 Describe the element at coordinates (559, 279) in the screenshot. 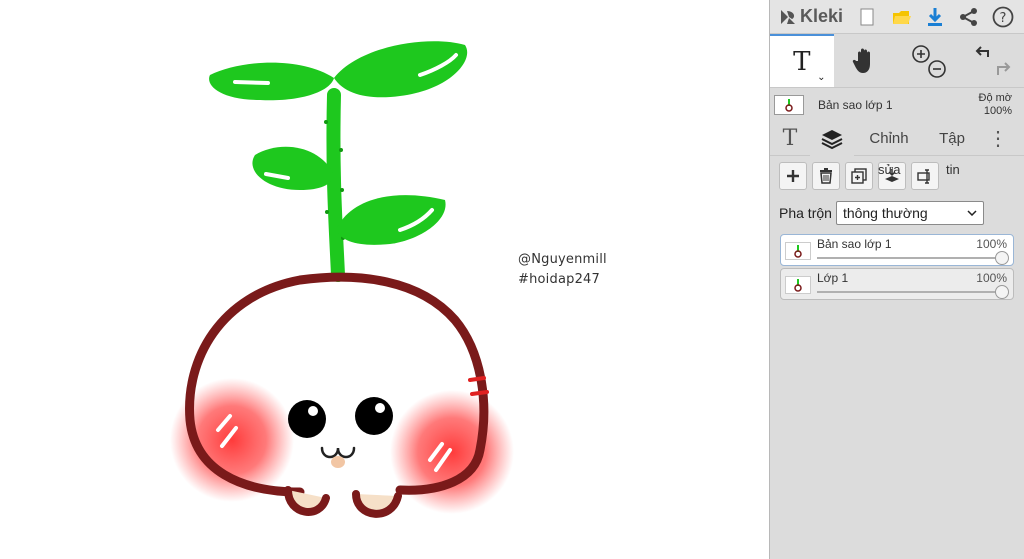

I see `watermark-line-2: #hoidap247` at that location.